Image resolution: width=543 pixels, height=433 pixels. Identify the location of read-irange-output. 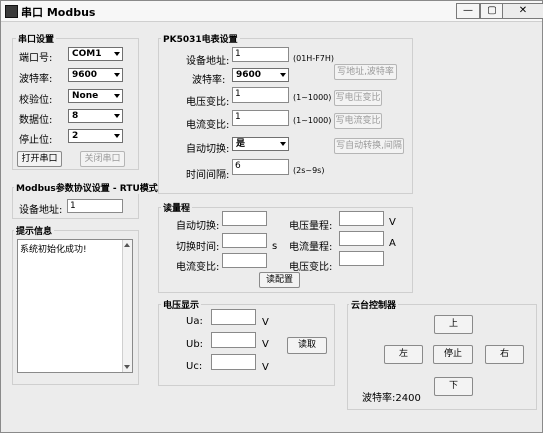
(361, 238).